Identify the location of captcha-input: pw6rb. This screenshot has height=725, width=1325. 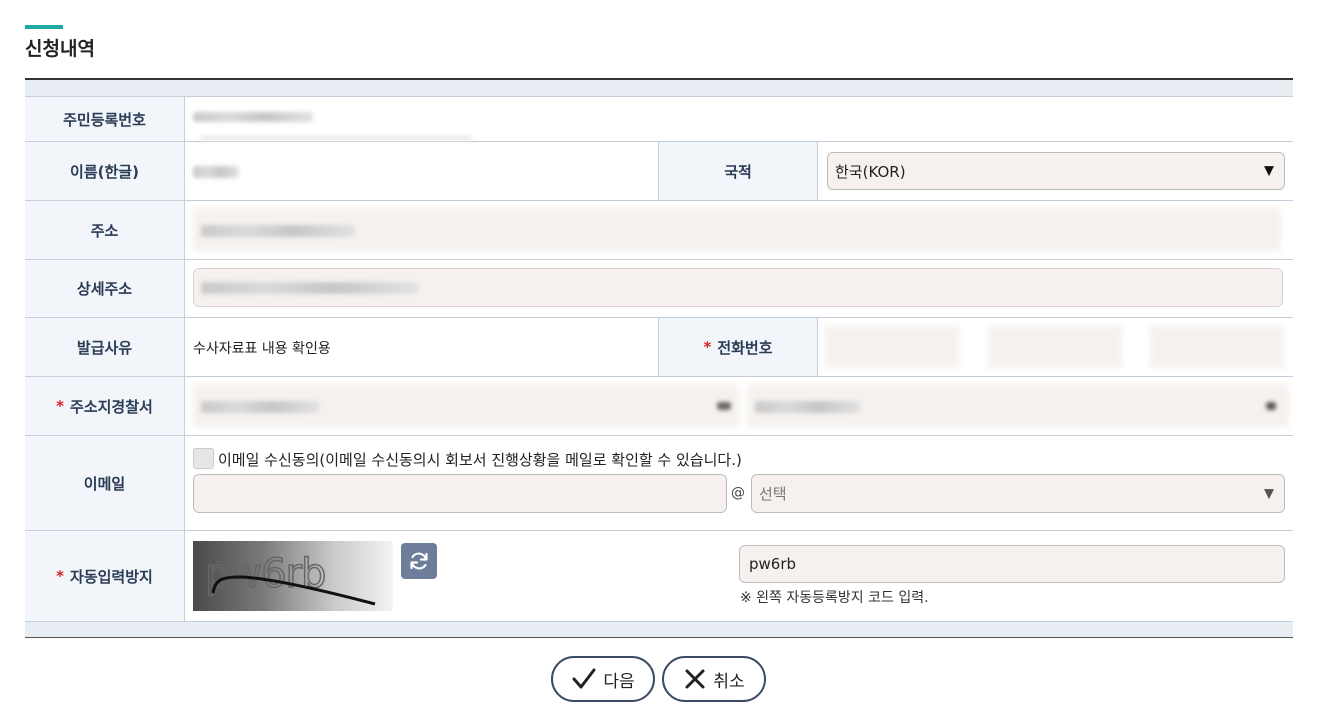
(1012, 564).